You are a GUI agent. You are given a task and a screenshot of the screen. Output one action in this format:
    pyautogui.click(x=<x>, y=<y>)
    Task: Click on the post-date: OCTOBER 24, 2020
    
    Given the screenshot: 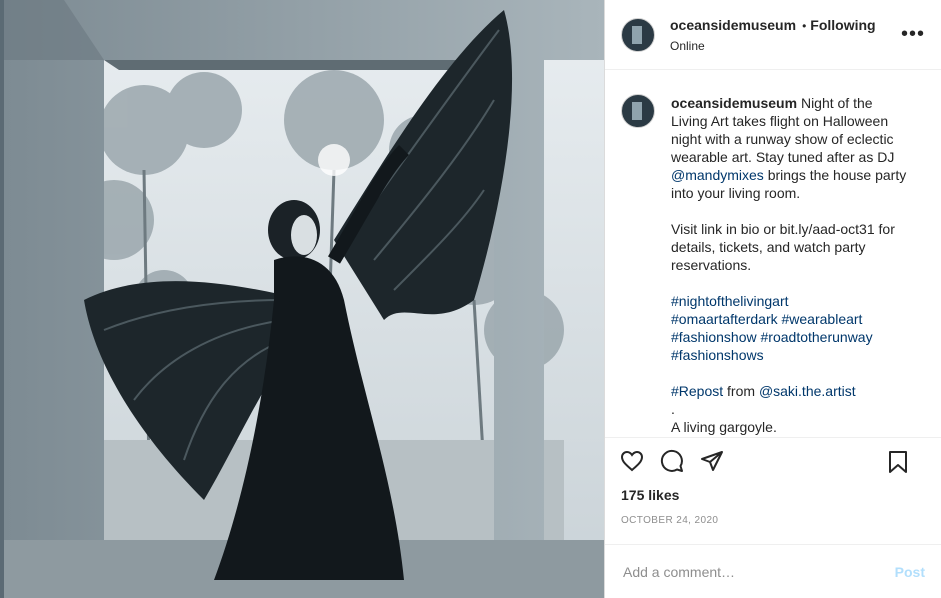 What is the action you would take?
    pyautogui.click(x=773, y=524)
    